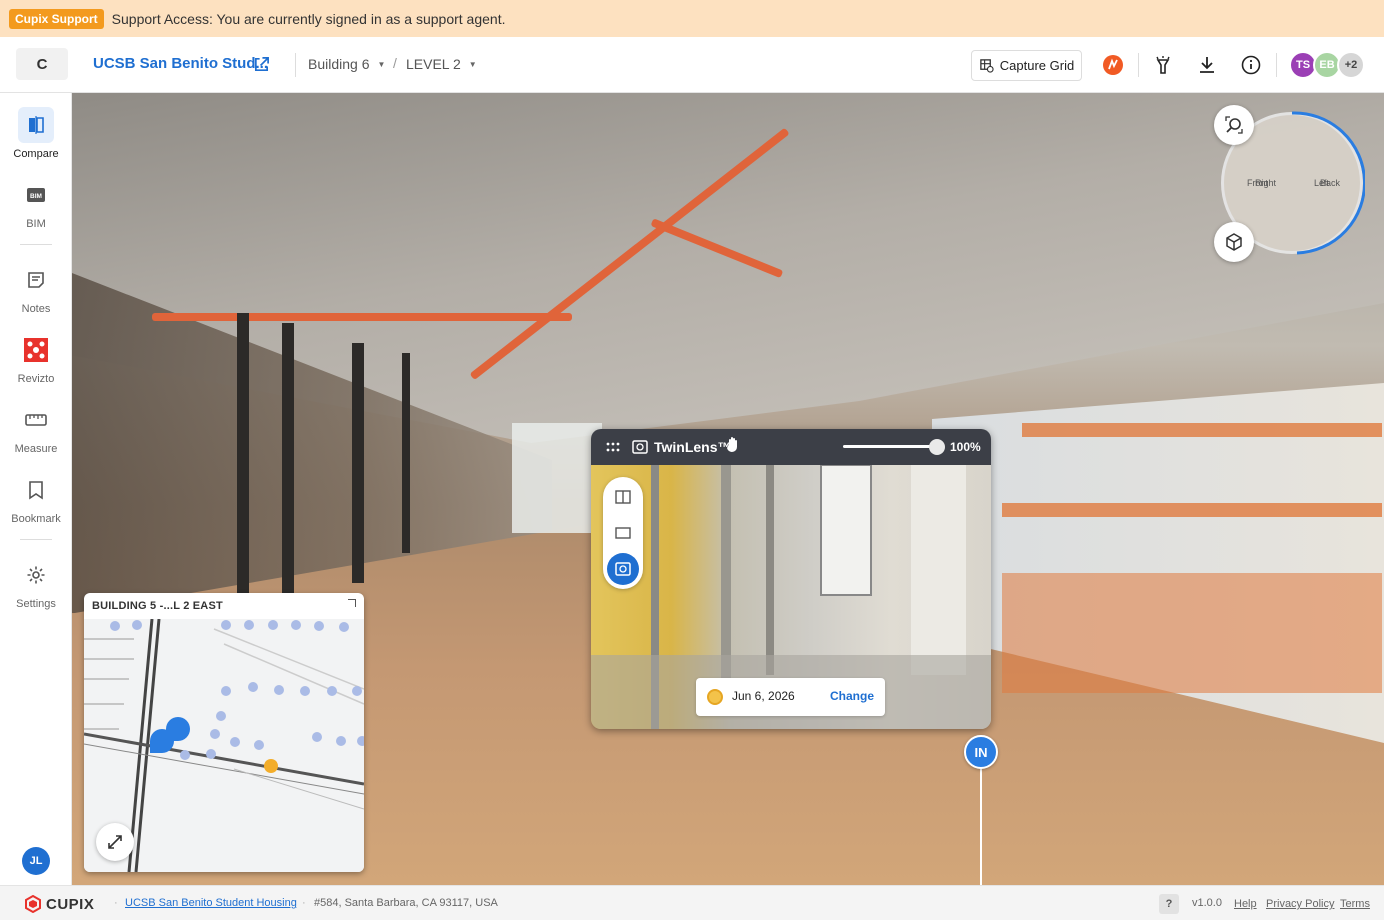 This screenshot has height=920, width=1384. I want to click on minimap-floorplan, so click(224, 745).